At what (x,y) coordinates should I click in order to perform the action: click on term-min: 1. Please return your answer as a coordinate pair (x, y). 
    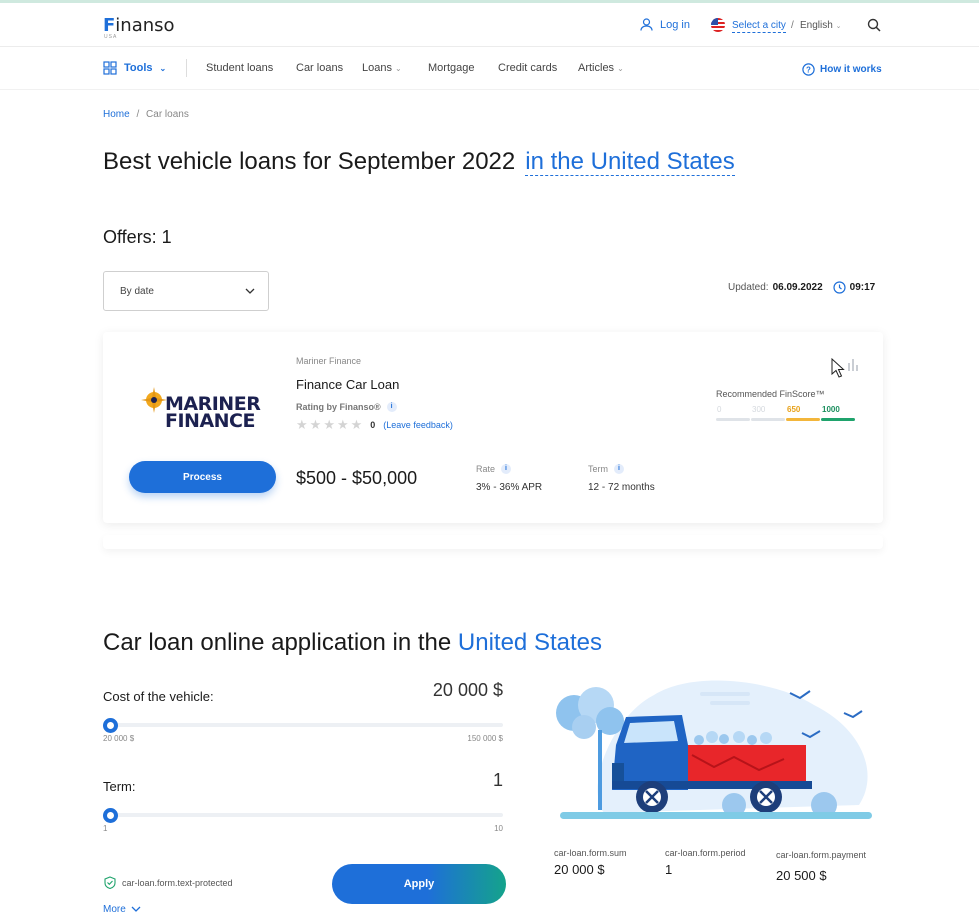
    Looking at the image, I should click on (105, 828).